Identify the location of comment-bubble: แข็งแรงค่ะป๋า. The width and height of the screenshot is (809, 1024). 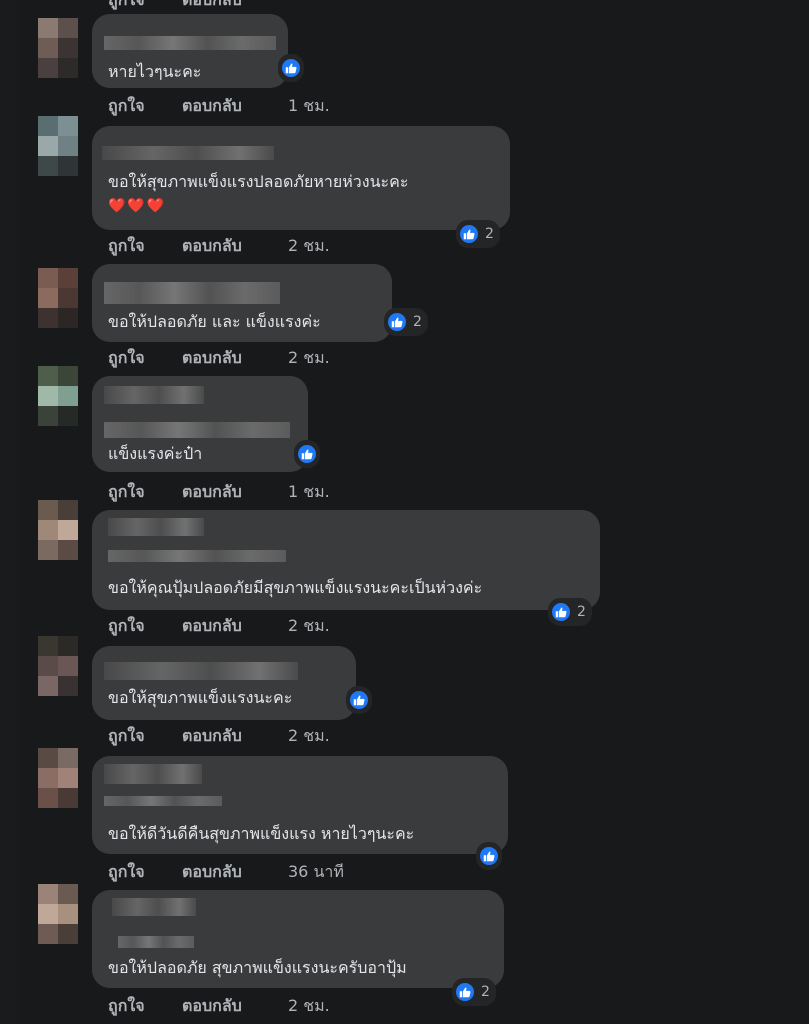
(200, 424).